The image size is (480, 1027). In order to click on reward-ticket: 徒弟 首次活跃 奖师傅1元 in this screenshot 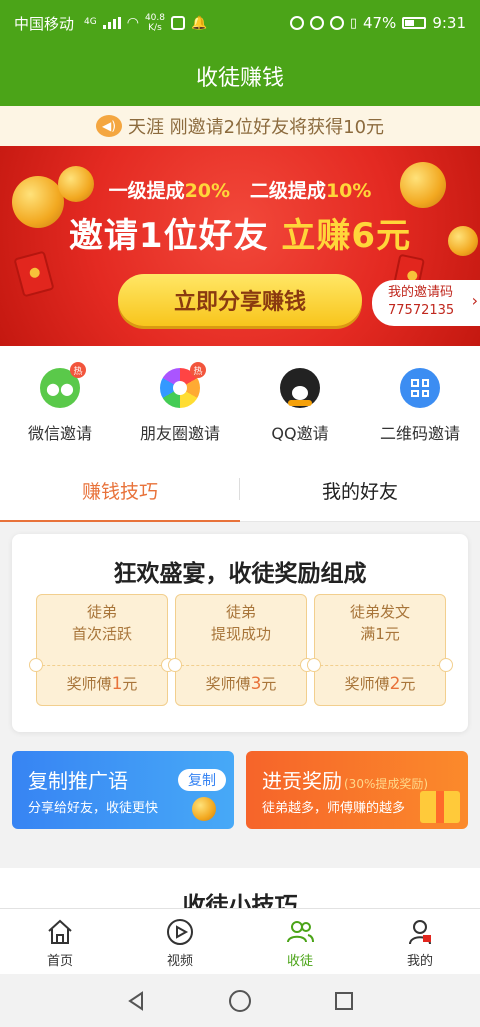, I will do `click(102, 650)`.